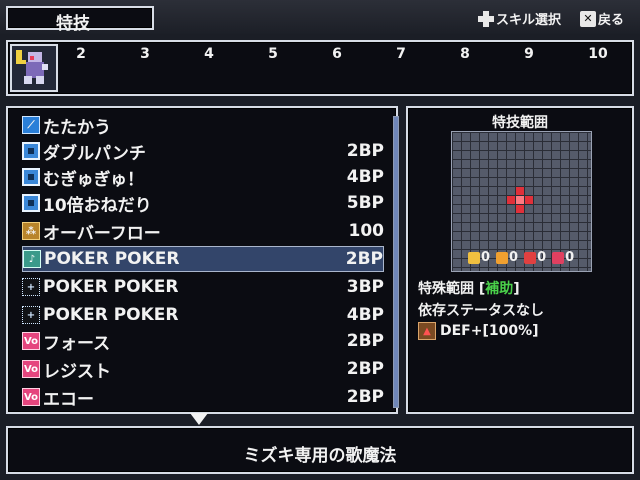 Image resolution: width=640 pixels, height=480 pixels. What do you see at coordinates (145, 54) in the screenshot?
I see `party-slot-3: 3` at bounding box center [145, 54].